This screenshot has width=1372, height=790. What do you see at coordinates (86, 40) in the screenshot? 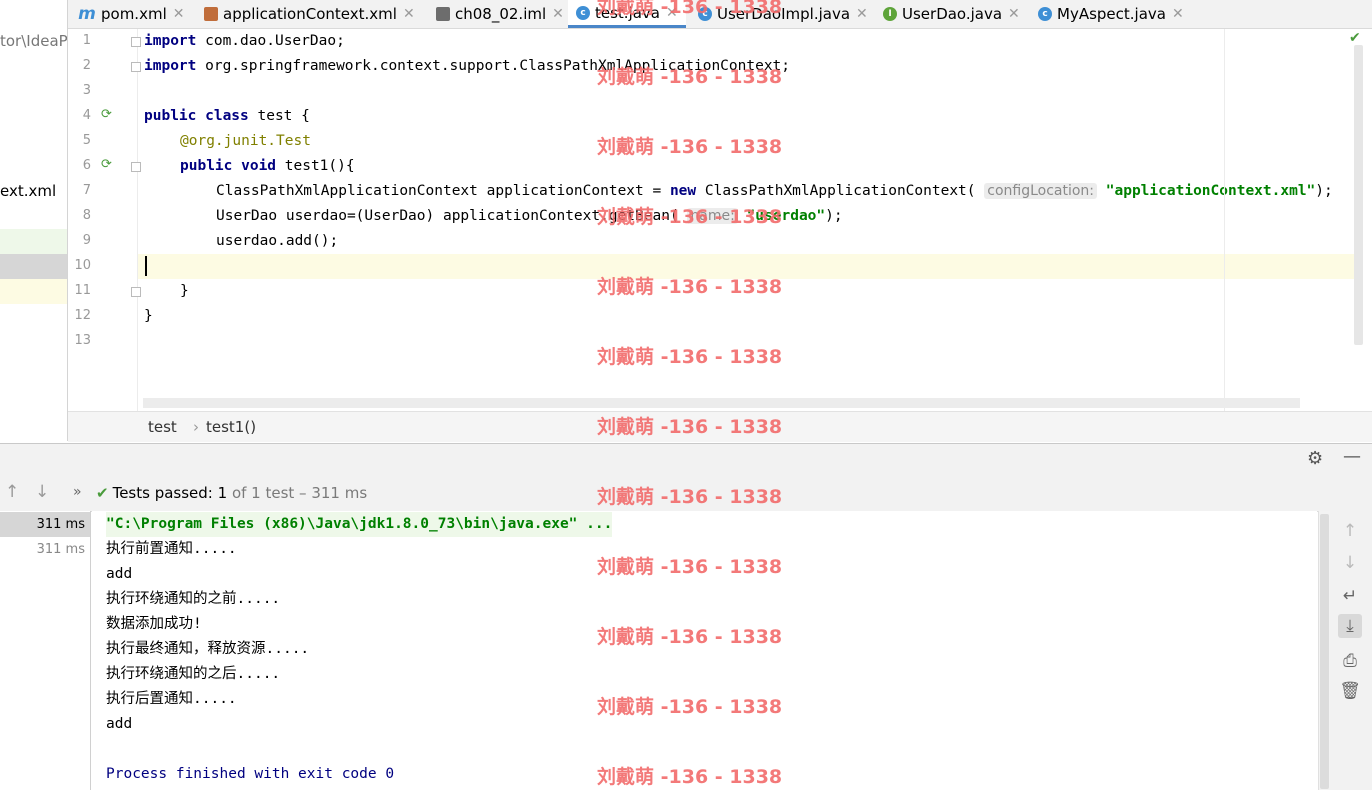
I see `line-number: 1` at bounding box center [86, 40].